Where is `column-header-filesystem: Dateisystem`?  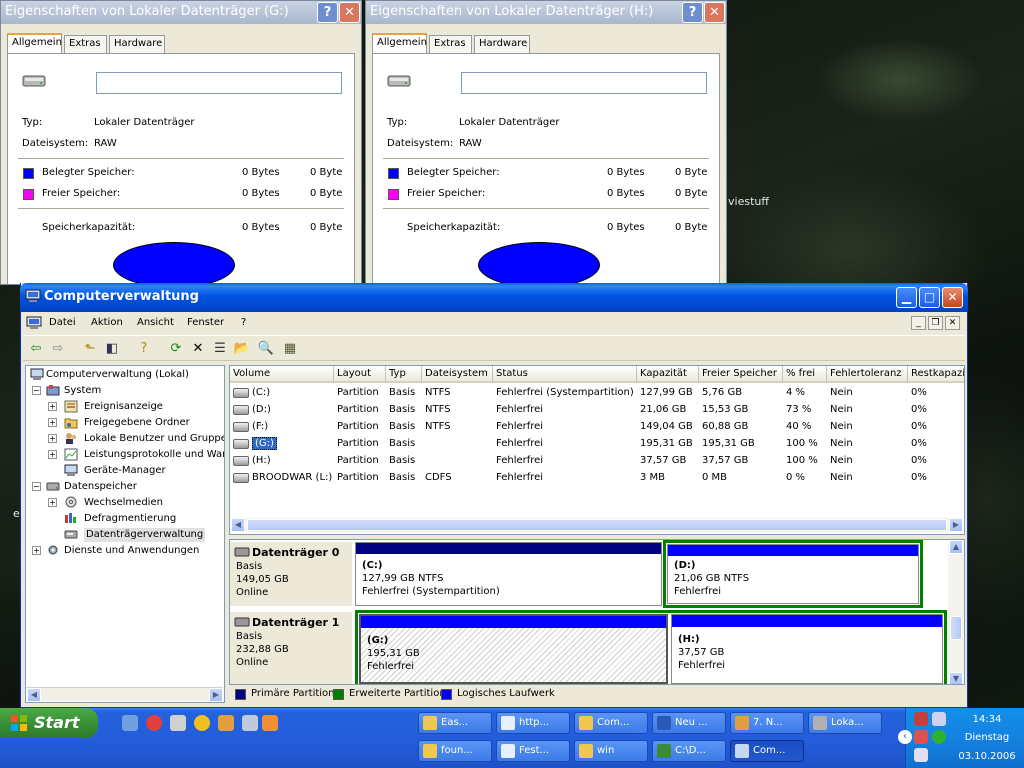 column-header-filesystem: Dateisystem is located at coordinates (457, 374).